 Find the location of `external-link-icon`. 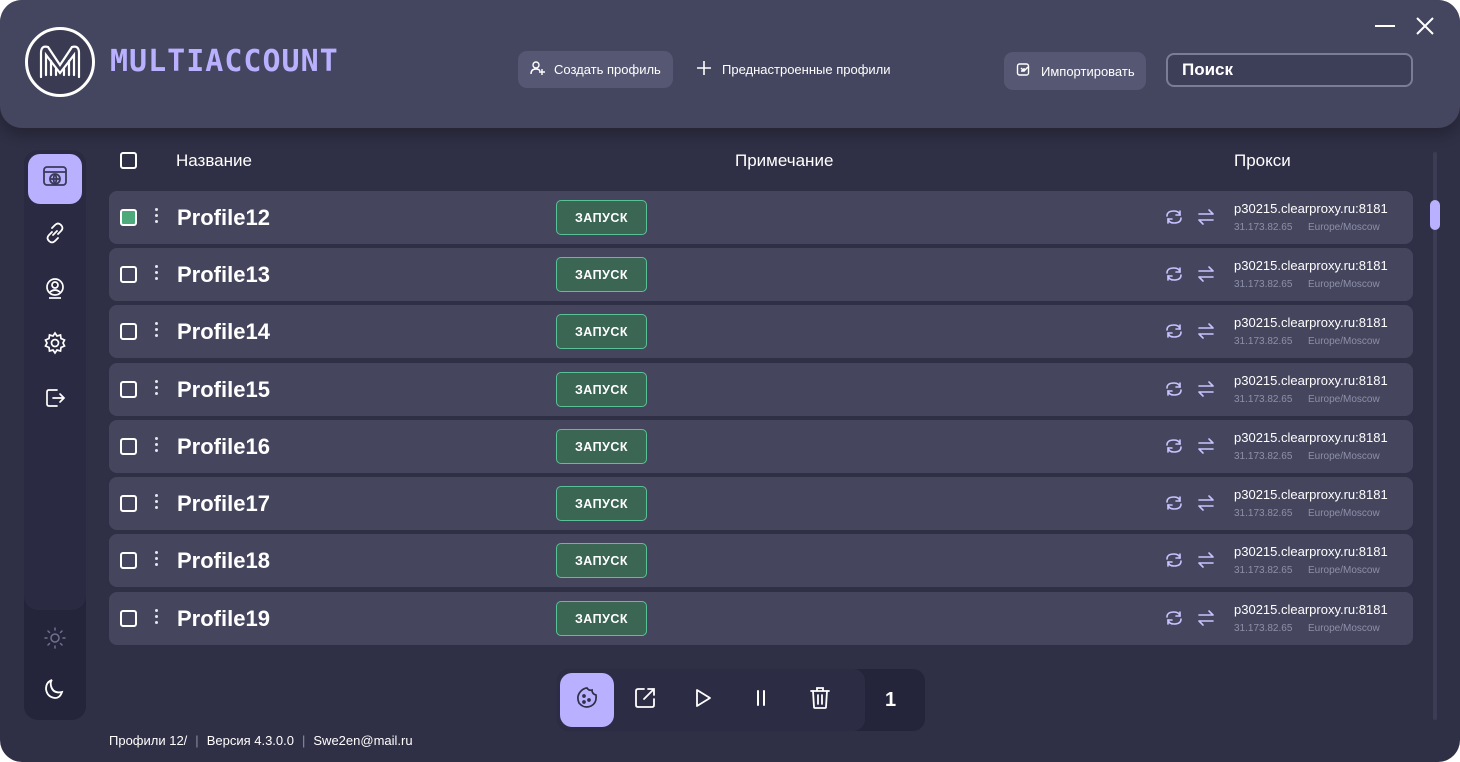

external-link-icon is located at coordinates (645, 700).